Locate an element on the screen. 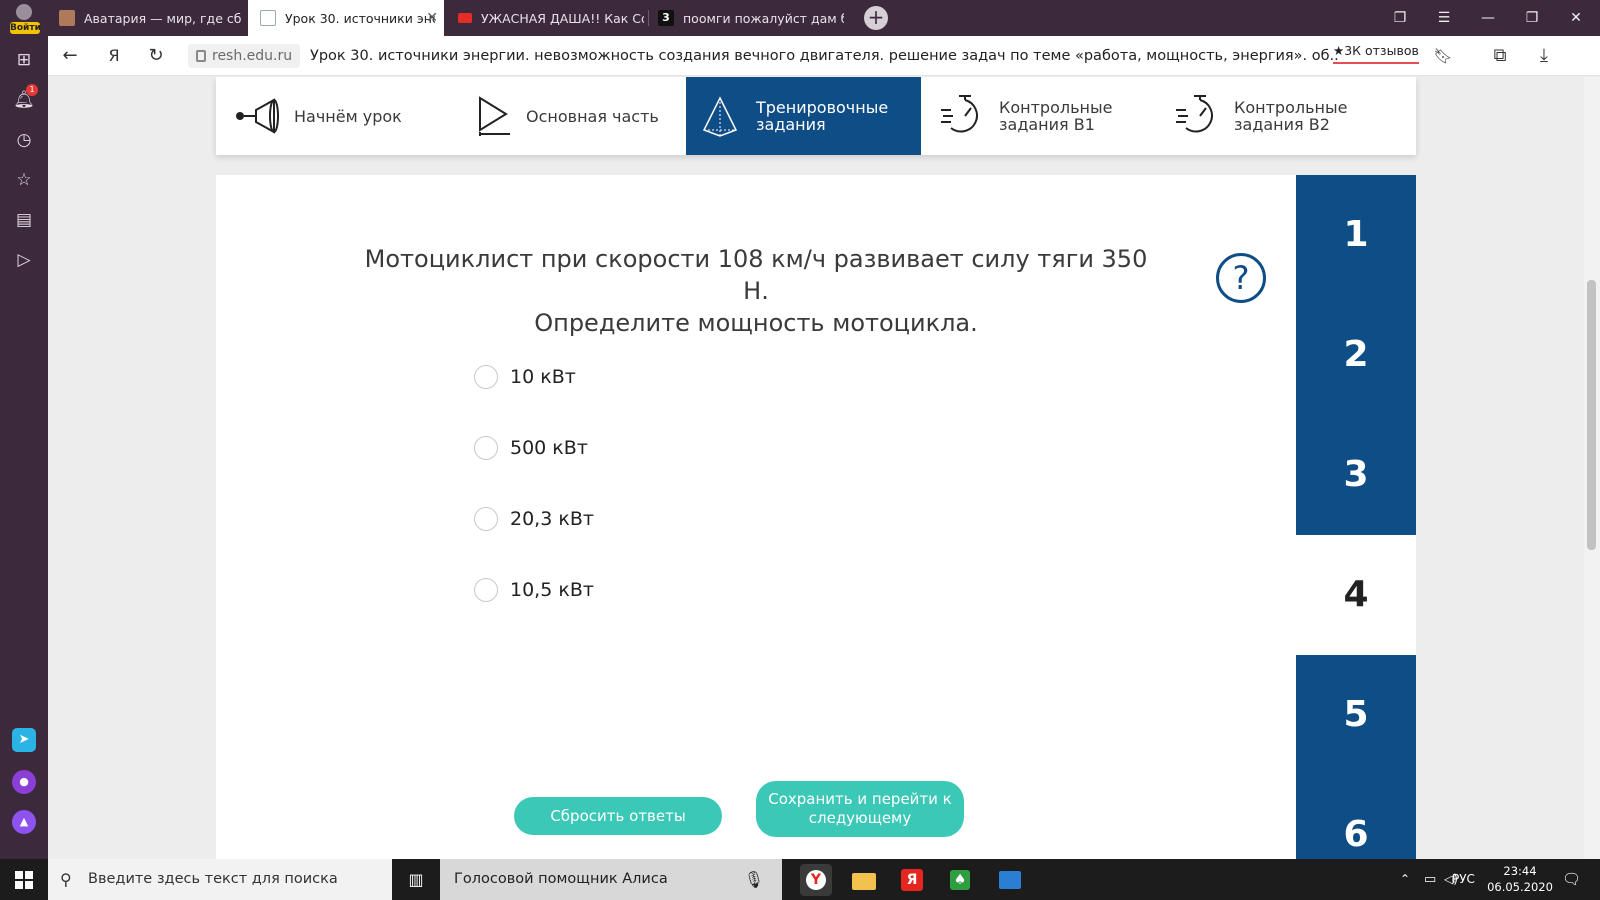 Image resolution: width=1600 pixels, height=900 pixels. bookmarks-panel-icon: ❐ is located at coordinates (1400, 18).